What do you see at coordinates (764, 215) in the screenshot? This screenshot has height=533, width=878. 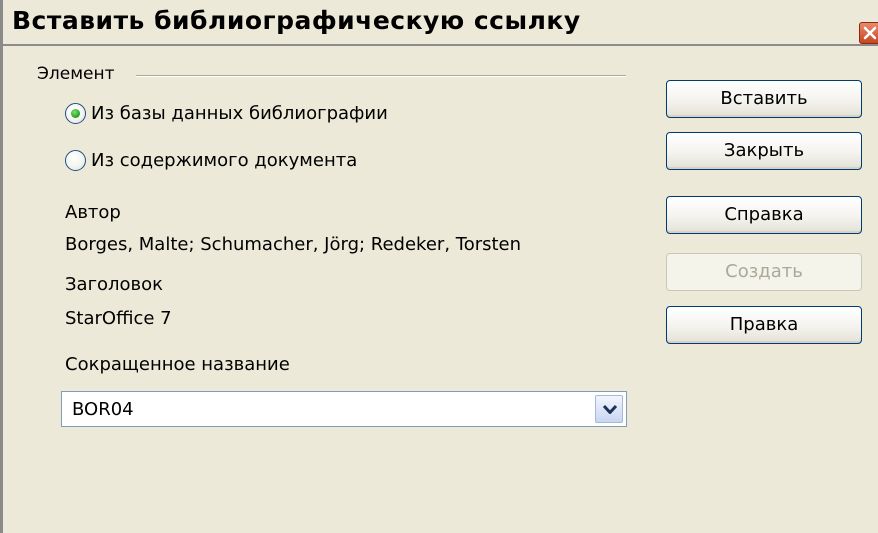 I see `help-button: Справка` at bounding box center [764, 215].